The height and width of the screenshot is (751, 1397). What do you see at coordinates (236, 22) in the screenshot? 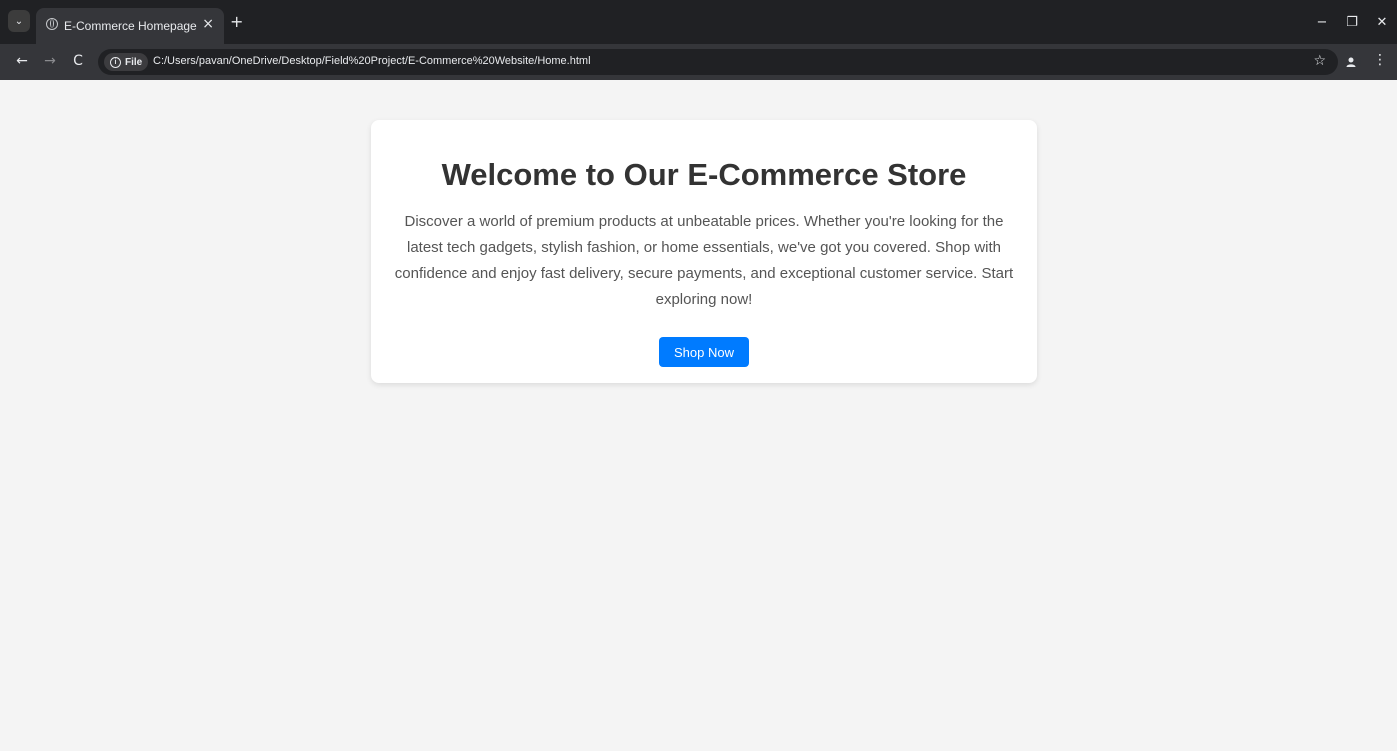
I see `new-tab-plus-icon: +` at bounding box center [236, 22].